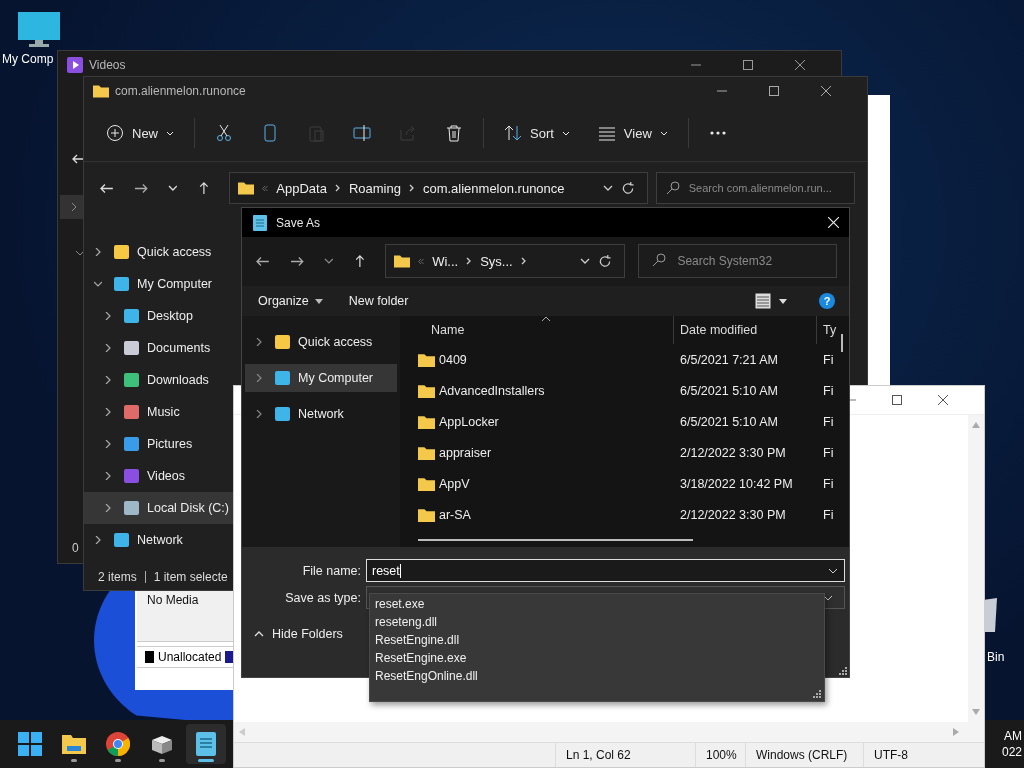 This screenshot has height=768, width=1024. What do you see at coordinates (454, 133) in the screenshot?
I see `trash-icon` at bounding box center [454, 133].